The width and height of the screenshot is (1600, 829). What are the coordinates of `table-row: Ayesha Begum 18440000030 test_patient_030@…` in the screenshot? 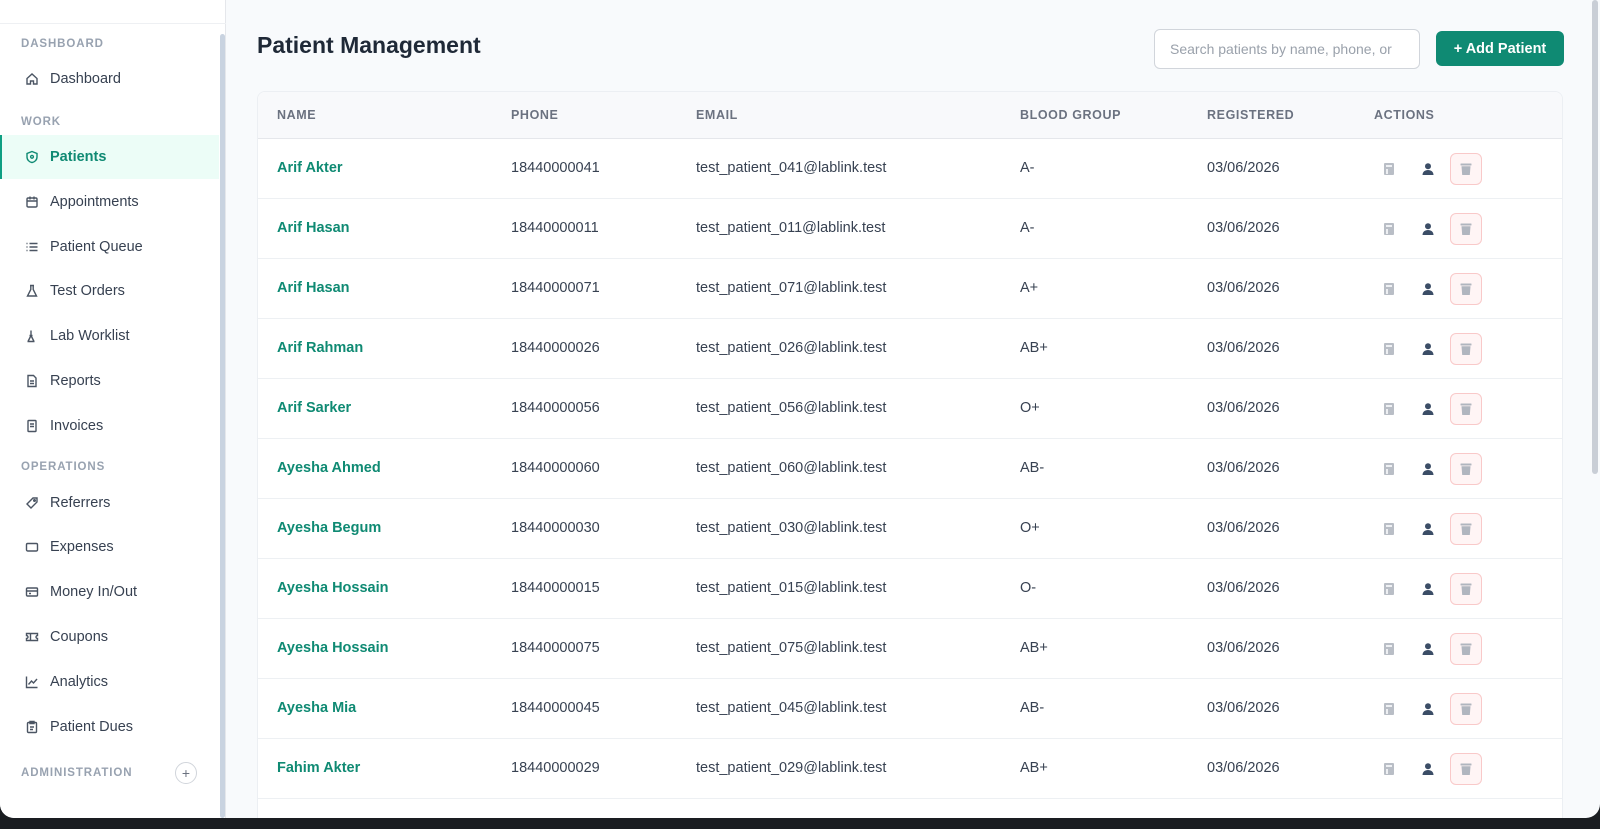 It's located at (910, 529).